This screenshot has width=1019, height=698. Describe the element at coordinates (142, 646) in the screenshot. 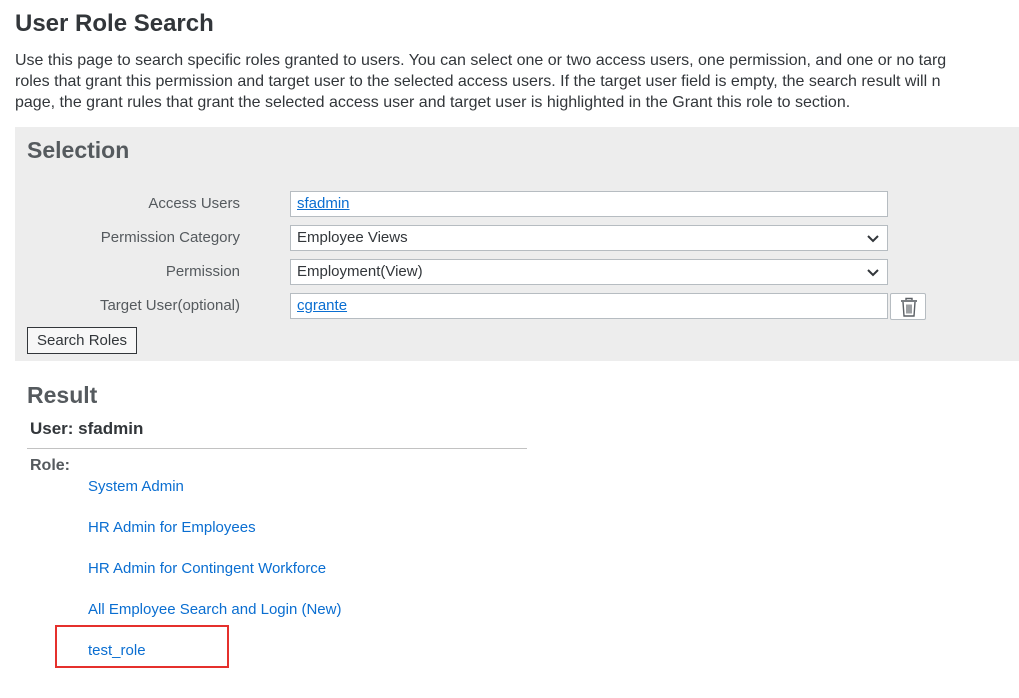

I see `highlight-annotation-box` at that location.